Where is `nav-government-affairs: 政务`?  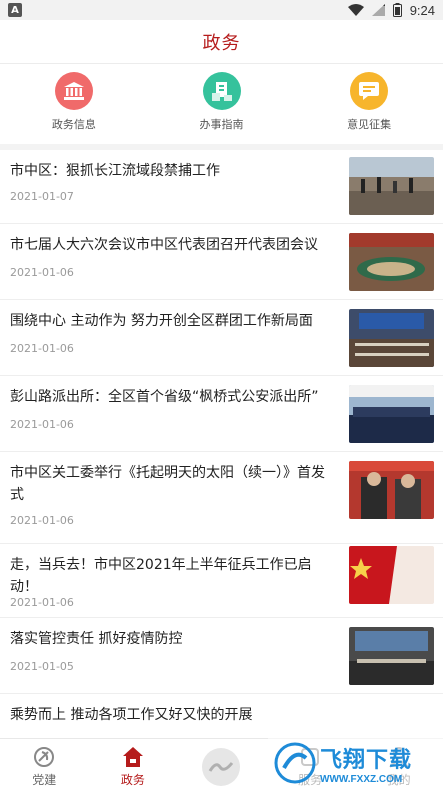 nav-government-affairs: 政务 is located at coordinates (133, 766).